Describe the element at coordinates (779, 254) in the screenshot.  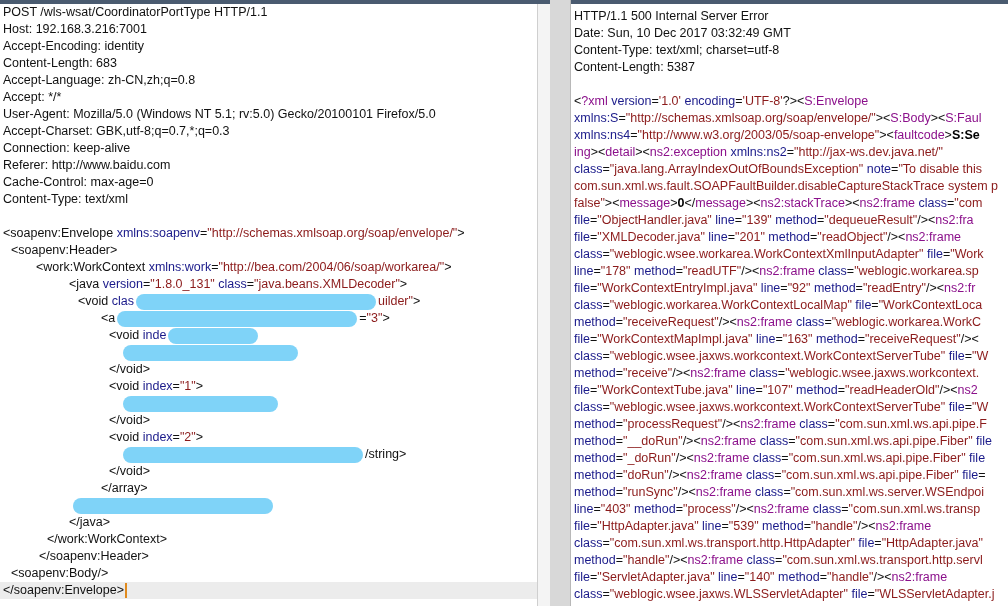
I see `code-text: class="weblogic.wsee.workarea.WorkContextXmlInputAdapter" file="Work` at that location.